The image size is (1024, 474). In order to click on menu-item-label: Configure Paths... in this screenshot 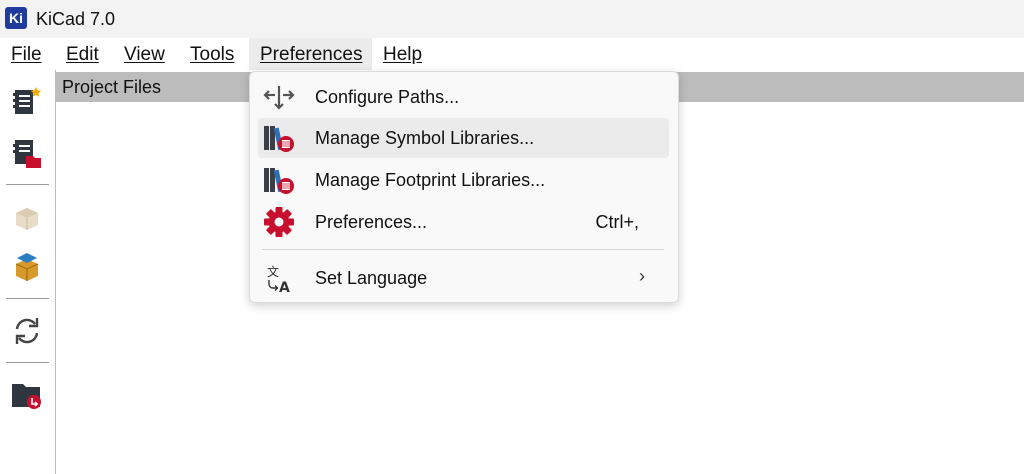, I will do `click(387, 97)`.